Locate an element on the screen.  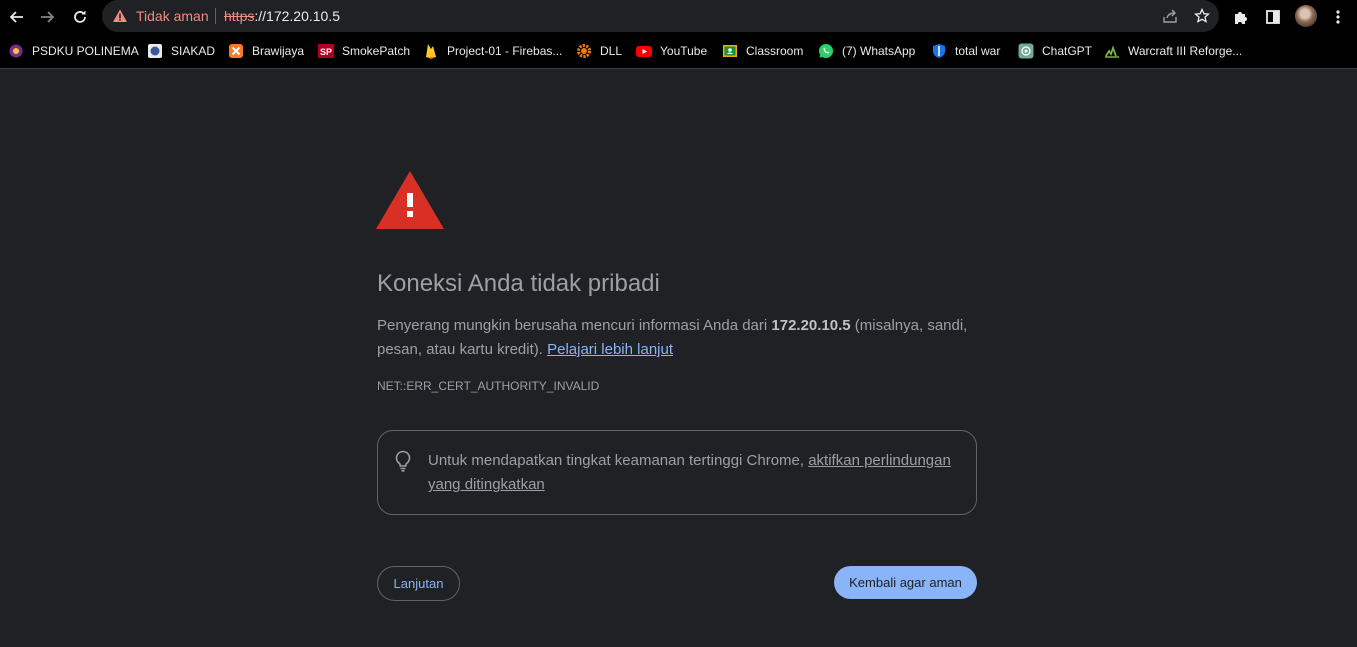
back-to-safety-button: Kembali agar aman is located at coordinates (905, 582).